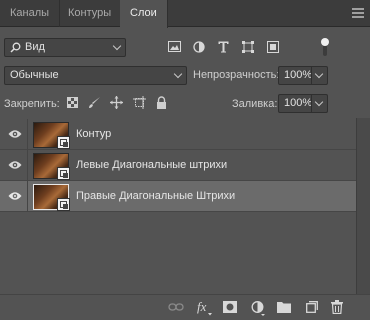 This screenshot has width=370, height=320. Describe the element at coordinates (230, 307) in the screenshot. I see `add-mask-icon` at that location.